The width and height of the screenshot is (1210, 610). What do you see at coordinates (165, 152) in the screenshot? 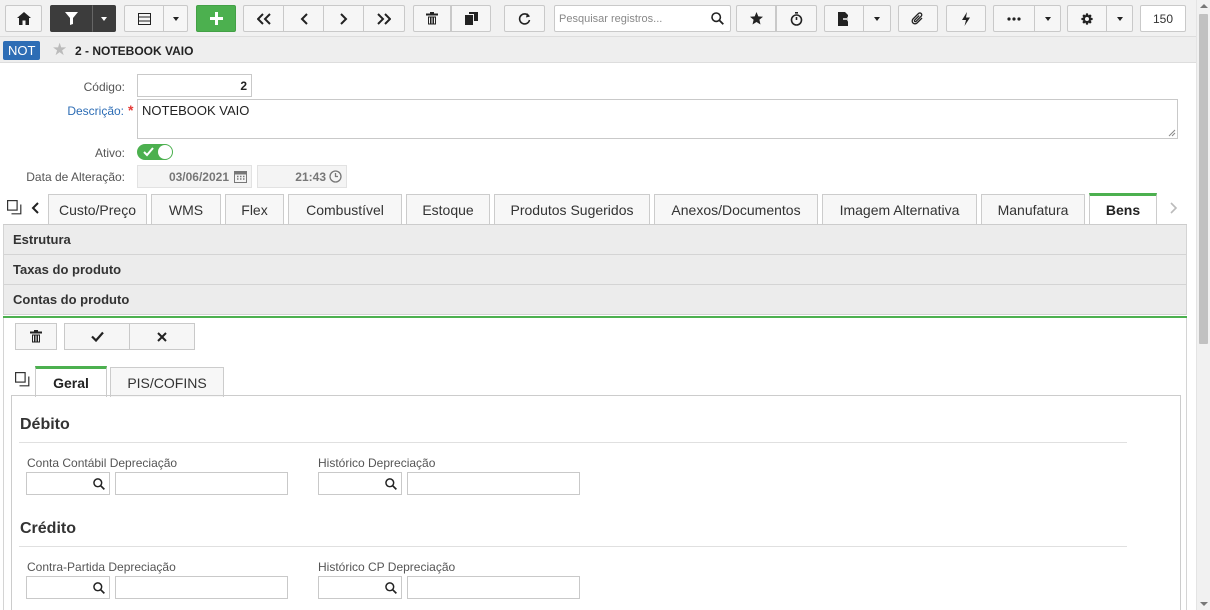
I see `toggle-knob` at bounding box center [165, 152].